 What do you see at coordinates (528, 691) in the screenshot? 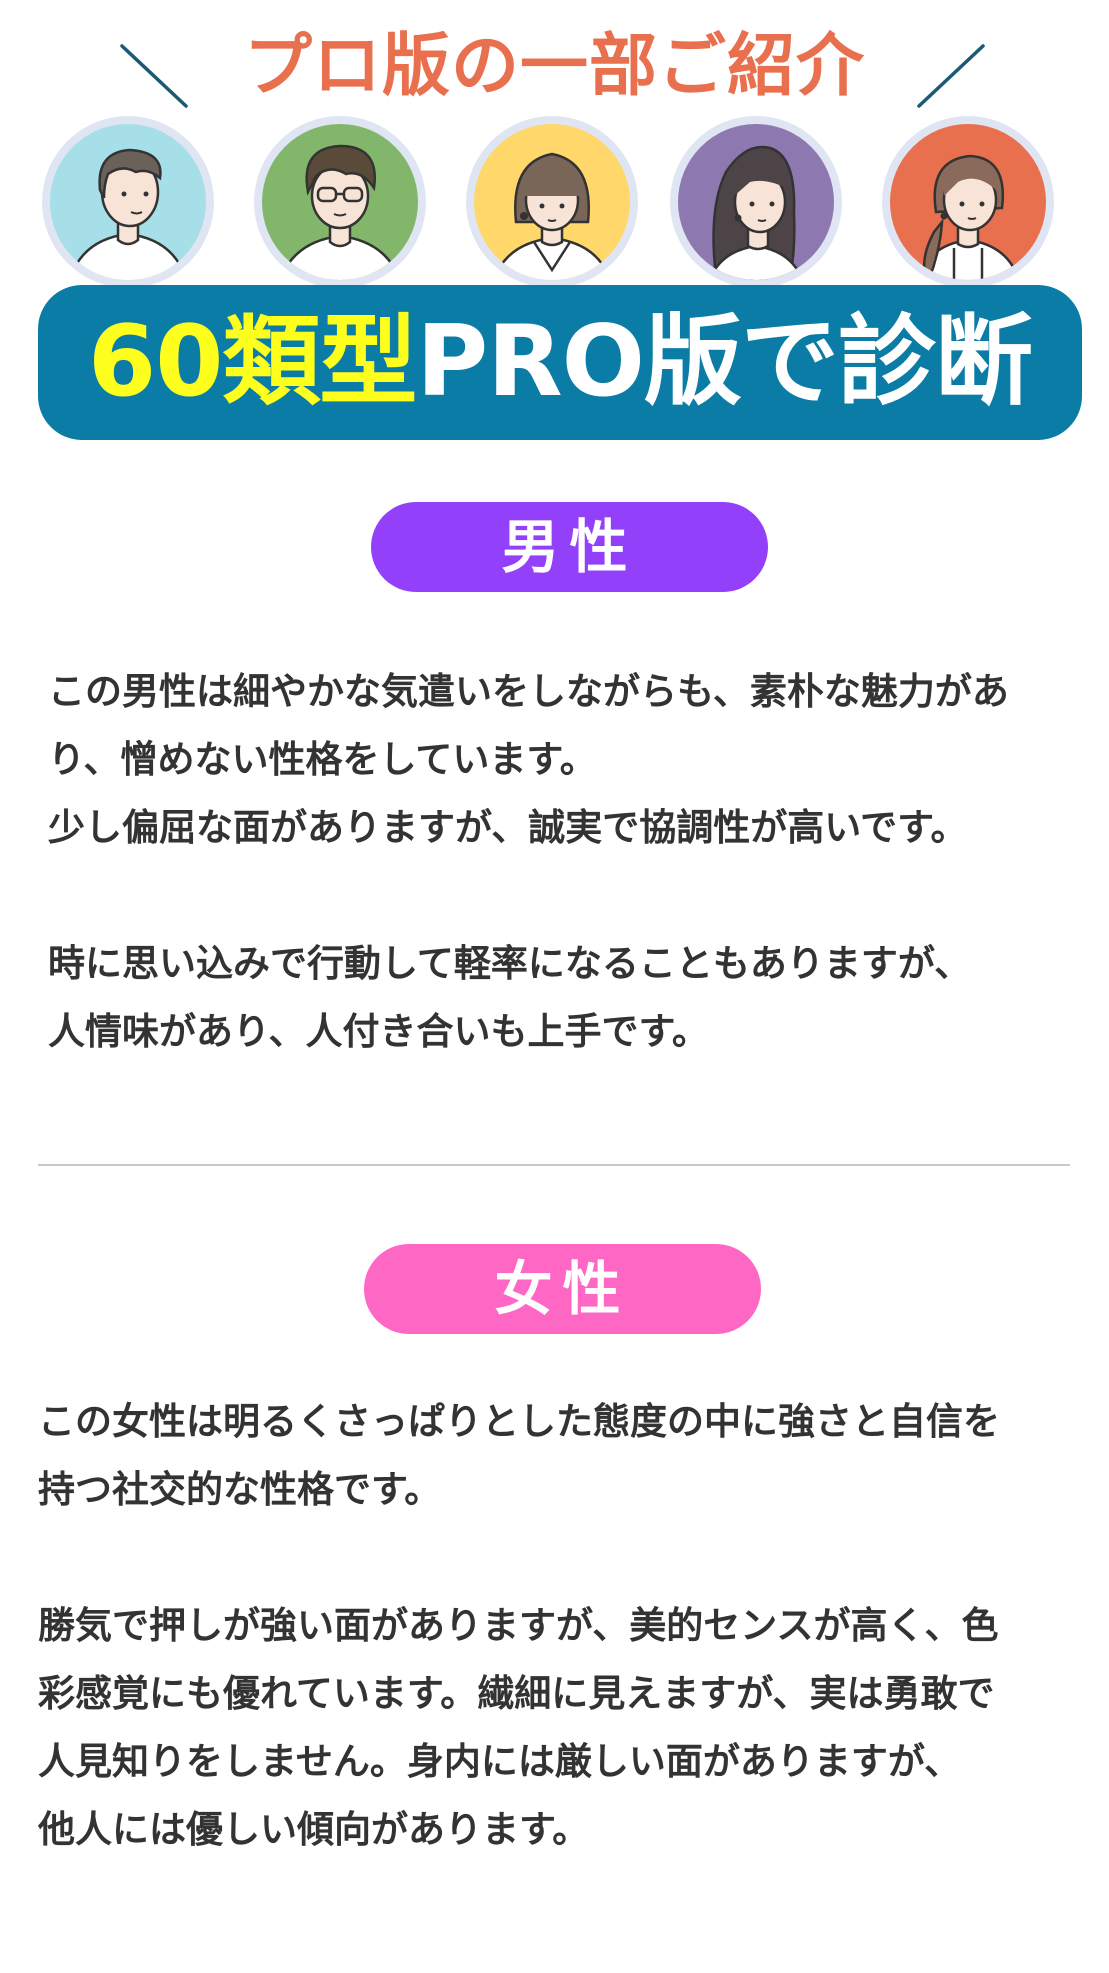
I see `text-line: この男性は細やかな気遣いをしながらも、素朴な魅力があ` at bounding box center [528, 691].